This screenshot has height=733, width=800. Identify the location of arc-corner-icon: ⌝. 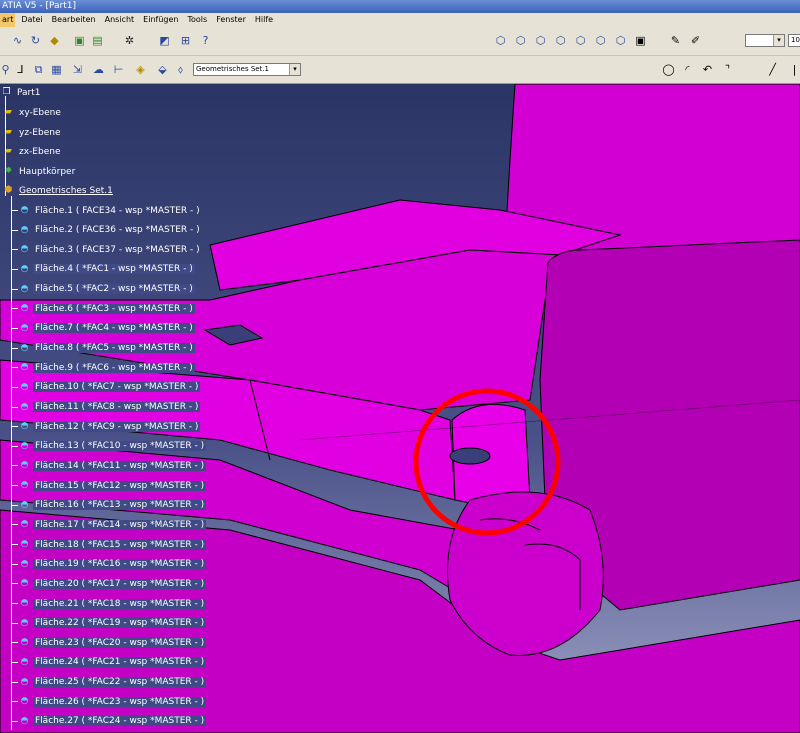
(727, 69).